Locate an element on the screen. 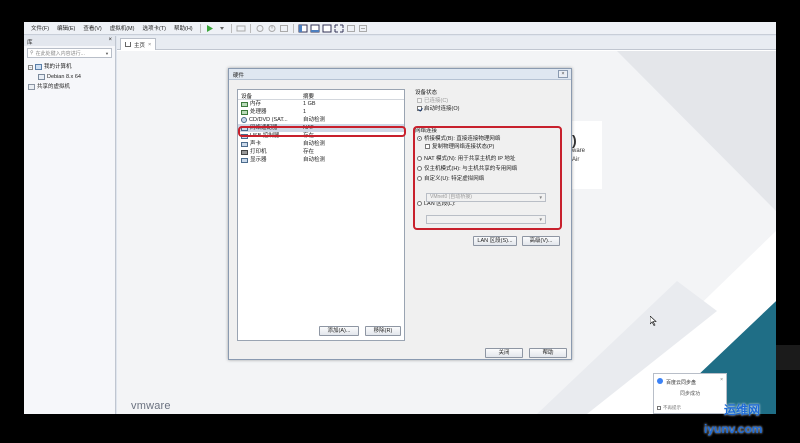 This screenshot has width=800, height=443. memory-icon is located at coordinates (244, 104).